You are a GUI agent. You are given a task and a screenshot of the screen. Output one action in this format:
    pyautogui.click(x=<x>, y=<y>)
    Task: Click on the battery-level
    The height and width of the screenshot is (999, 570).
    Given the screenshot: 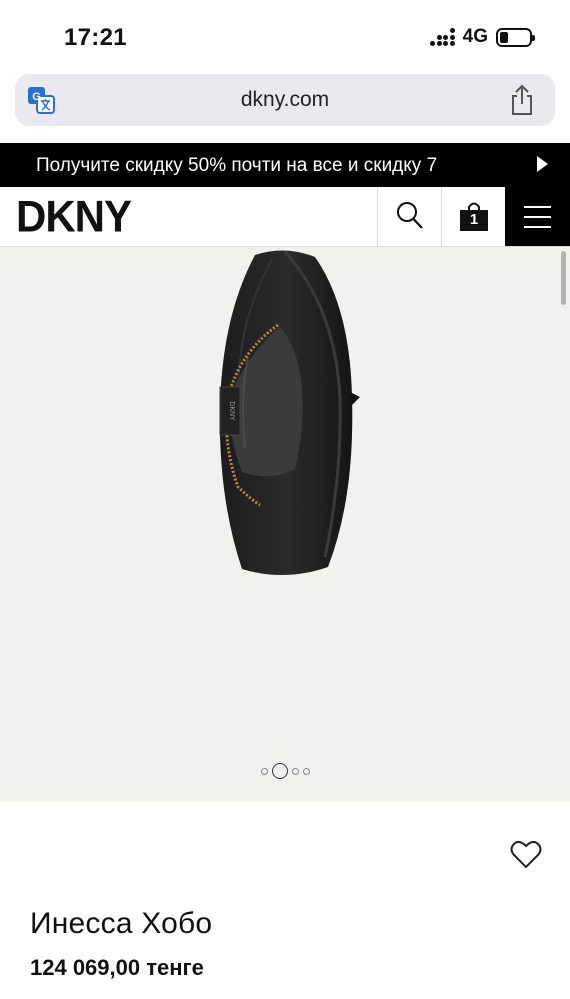 What is the action you would take?
    pyautogui.click(x=504, y=37)
    